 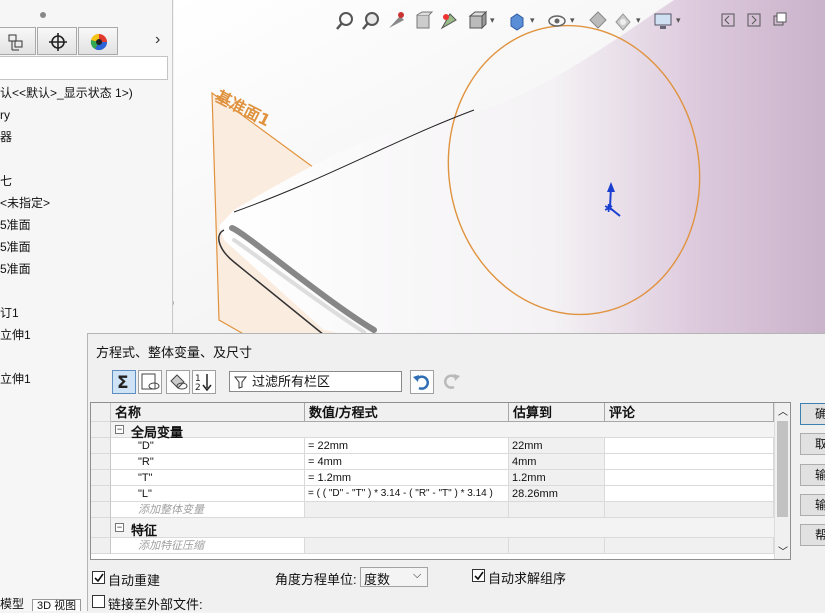 I want to click on tile-icon, so click(x=780, y=20).